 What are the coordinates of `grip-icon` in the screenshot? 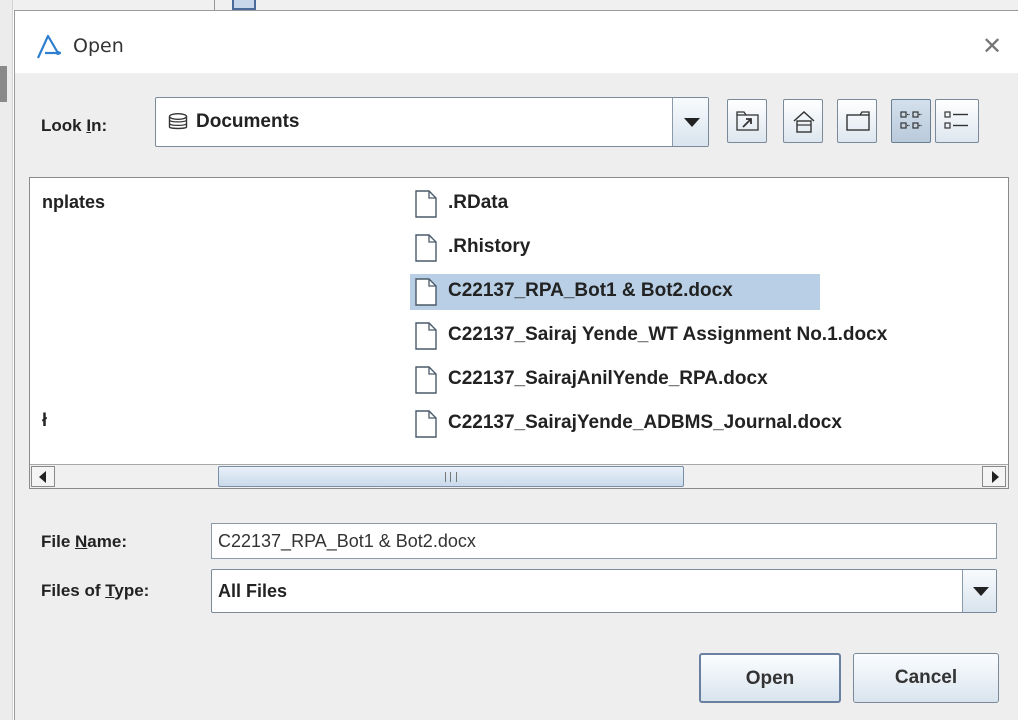 It's located at (451, 477).